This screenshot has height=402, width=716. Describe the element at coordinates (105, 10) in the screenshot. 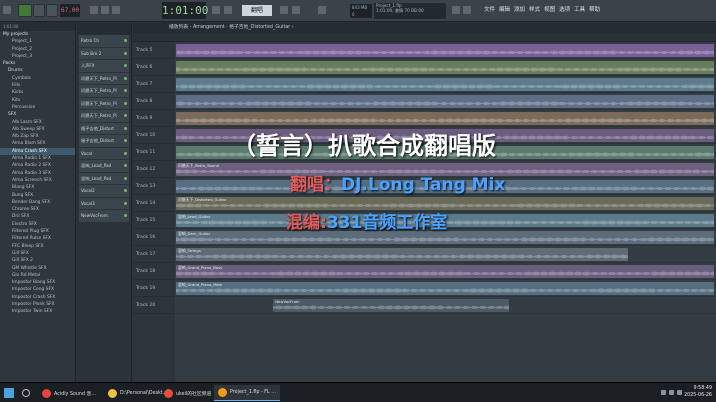

I see `loop-icon` at that location.